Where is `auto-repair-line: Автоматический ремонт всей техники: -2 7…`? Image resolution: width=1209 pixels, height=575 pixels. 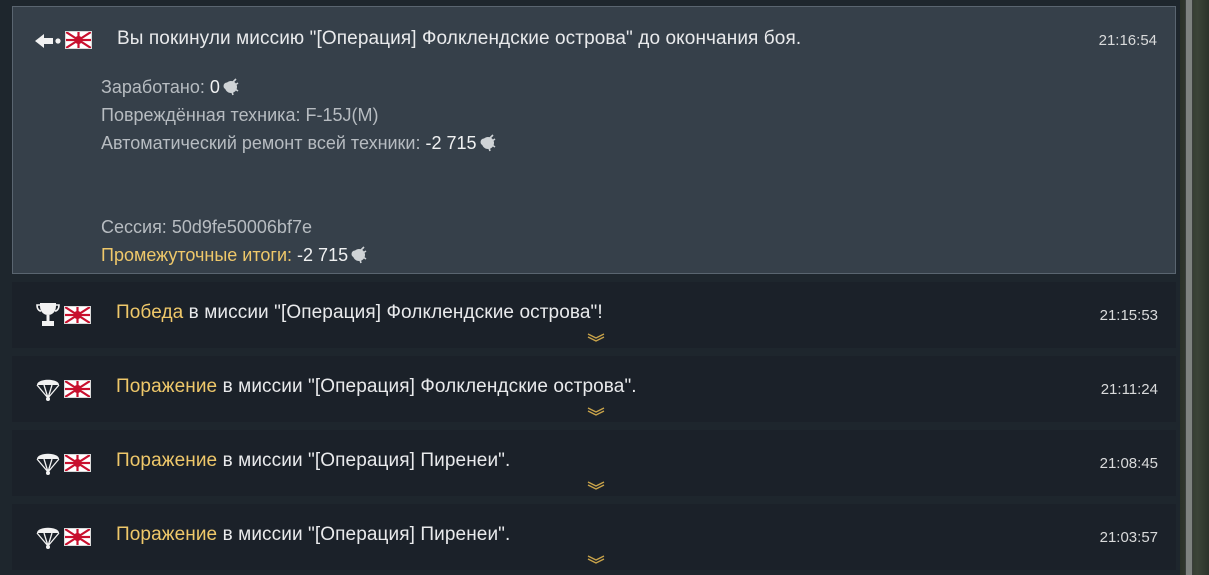
auto-repair-line: Автоматический ремонт всей техники: -2 7… is located at coordinates (298, 143).